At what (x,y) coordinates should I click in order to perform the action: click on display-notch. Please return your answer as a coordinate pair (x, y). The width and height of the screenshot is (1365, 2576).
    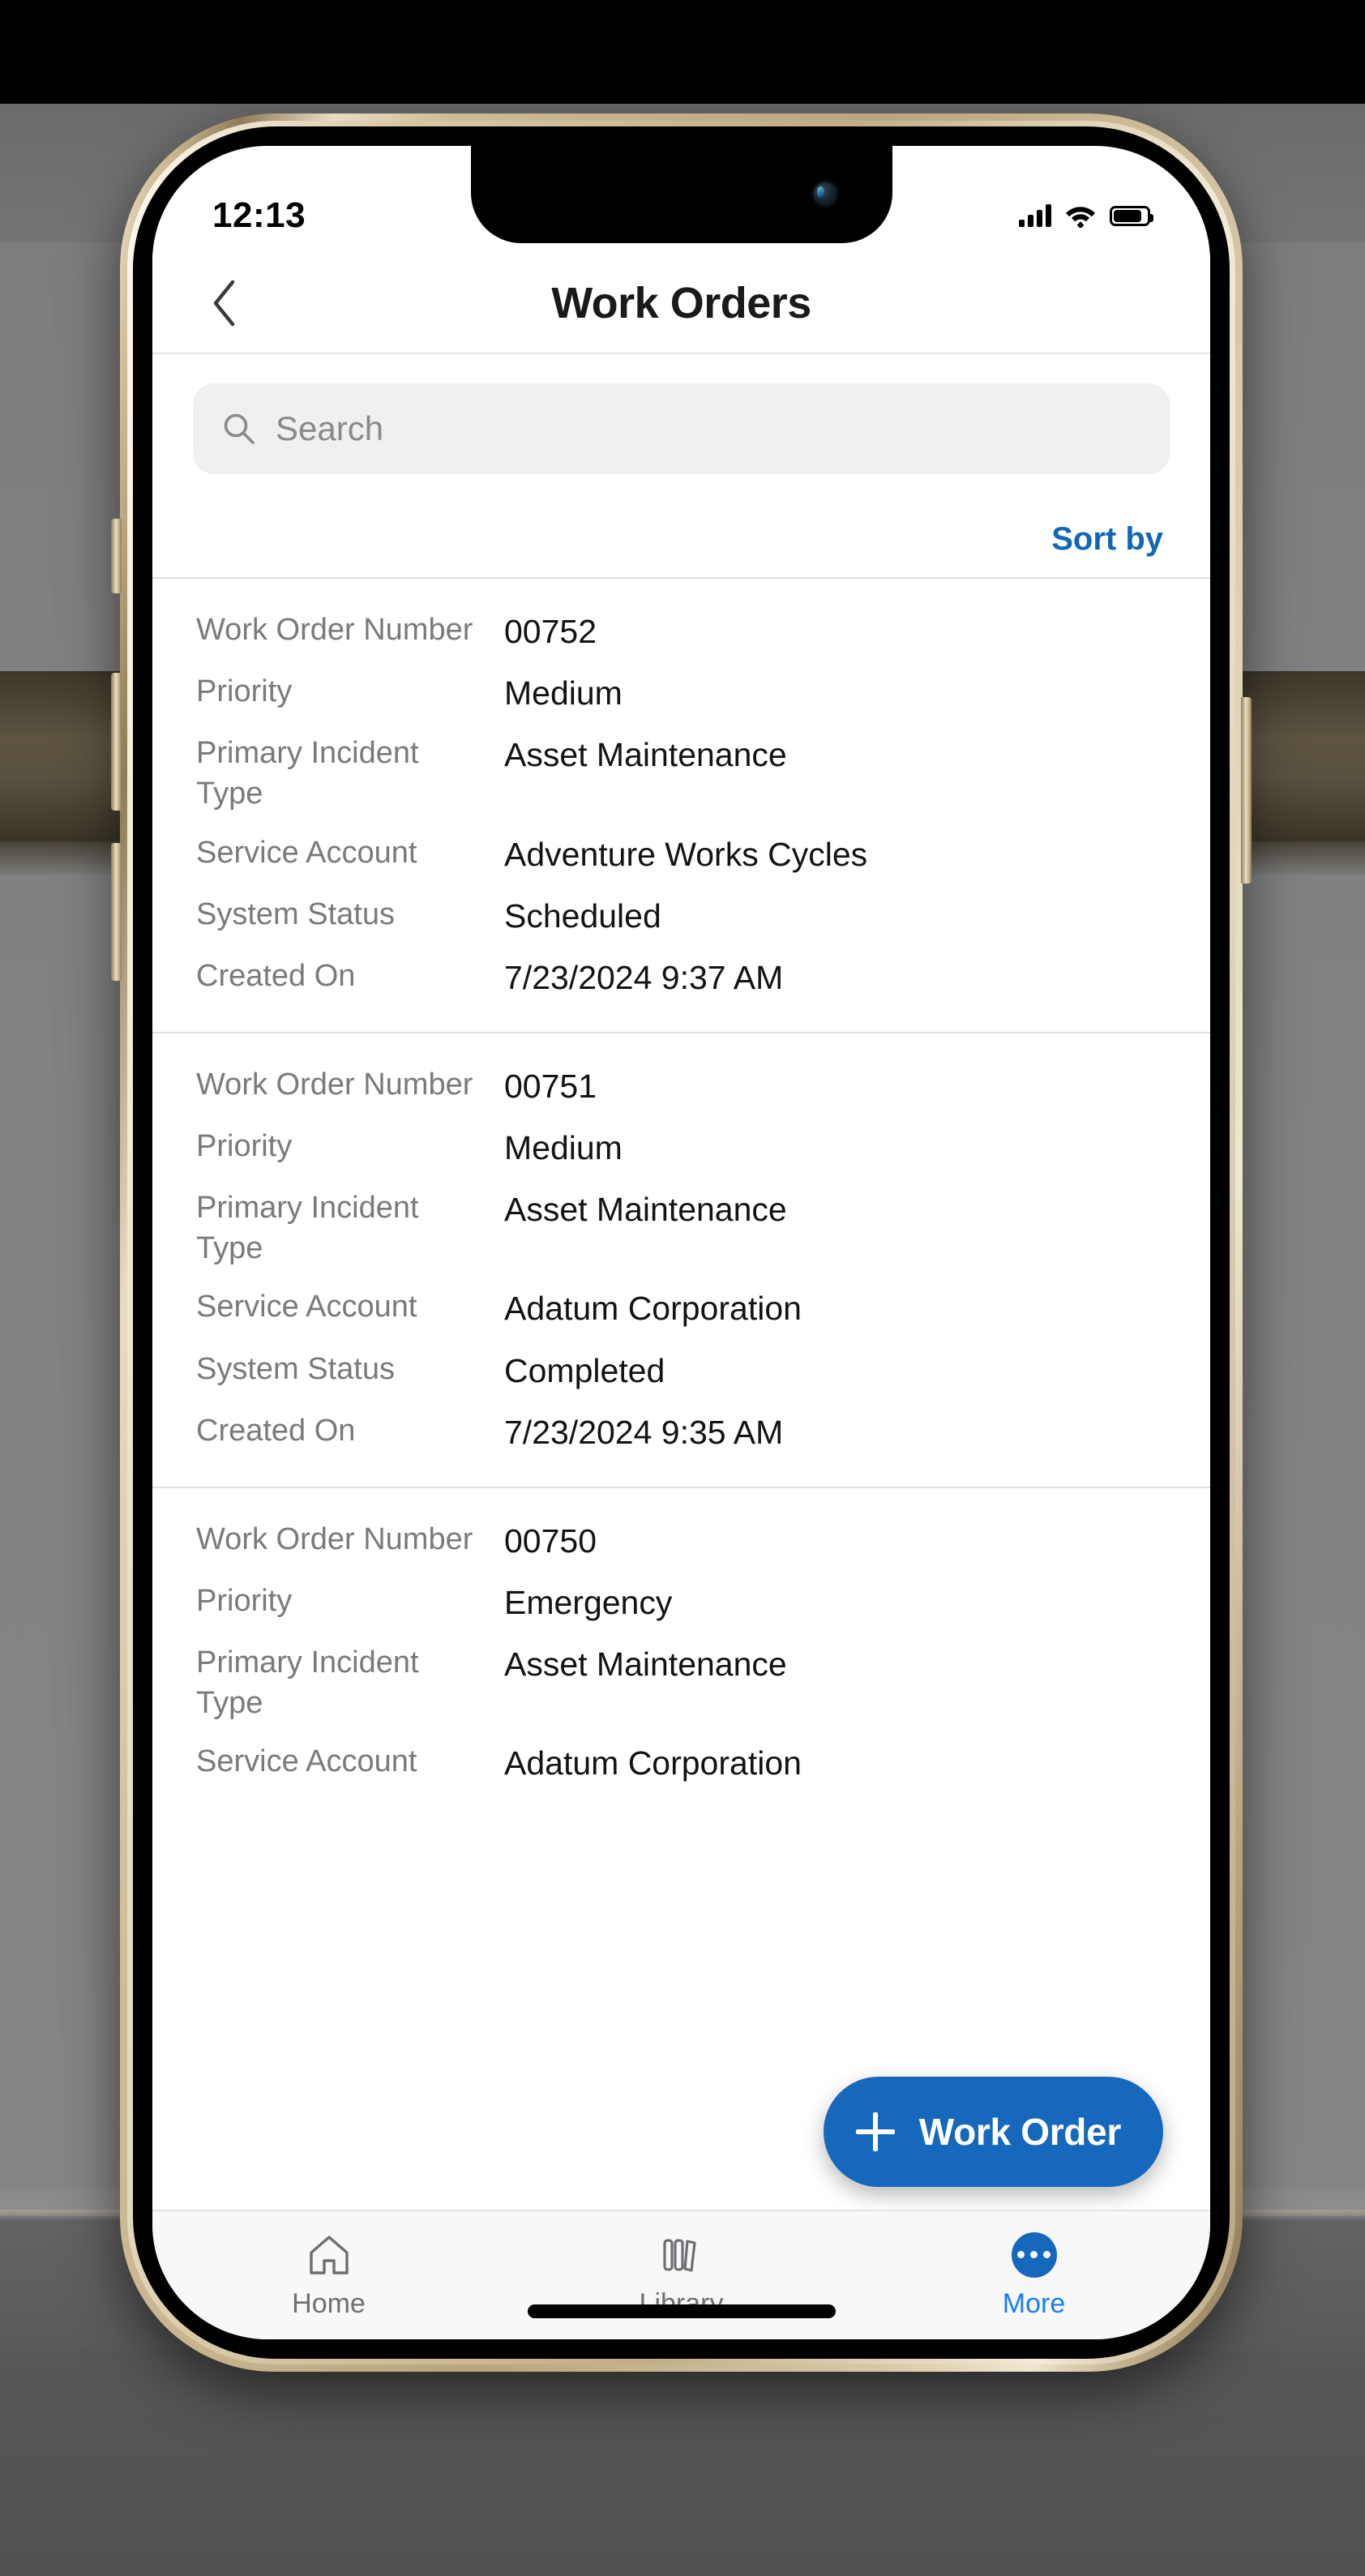
    Looking at the image, I should click on (681, 194).